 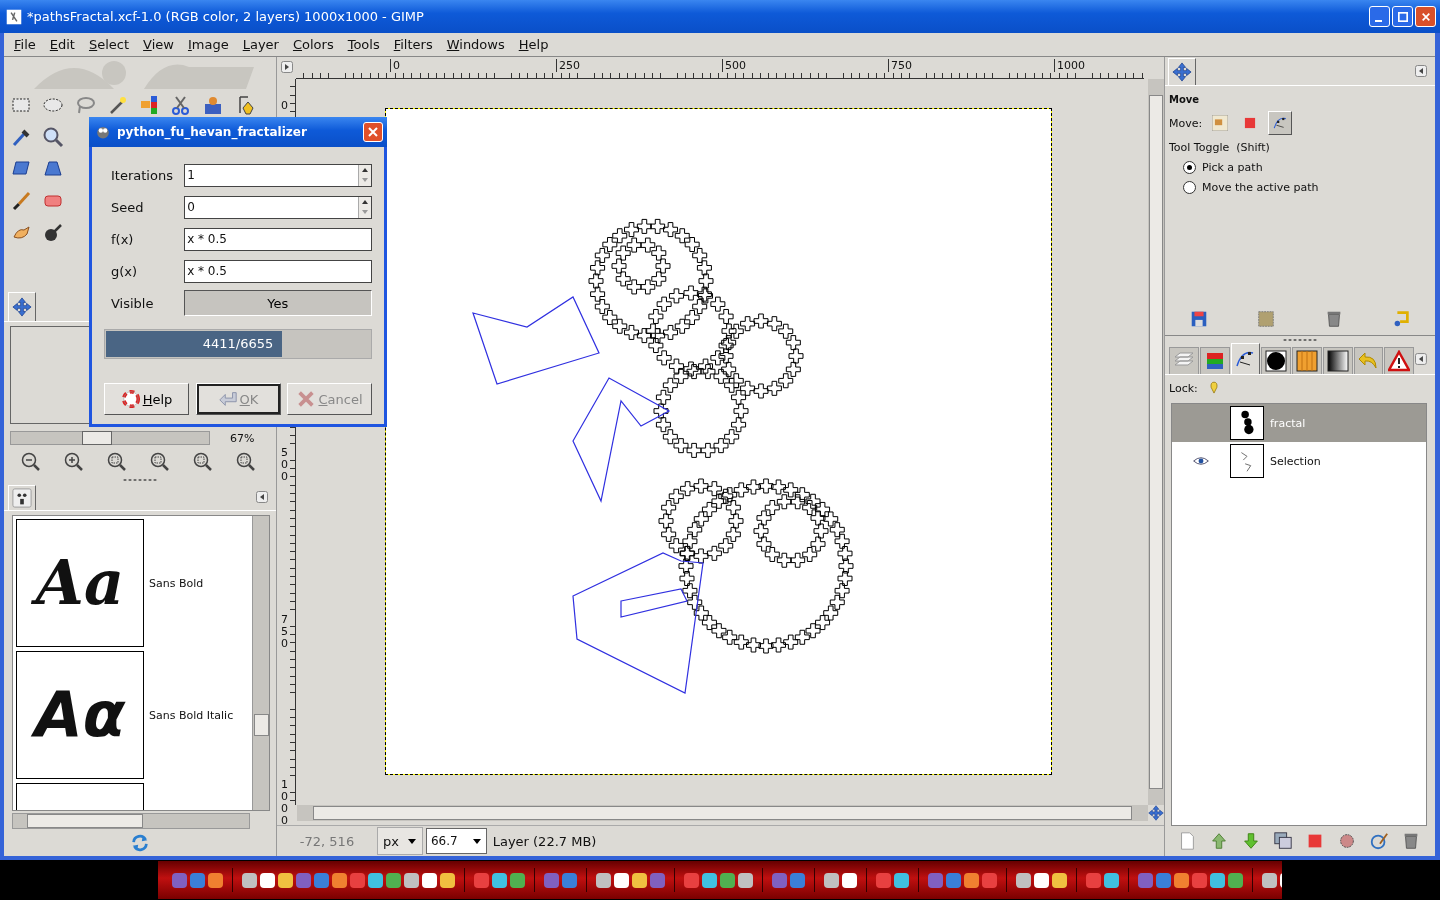 I want to click on image-menu-icon, so click(x=287, y=67).